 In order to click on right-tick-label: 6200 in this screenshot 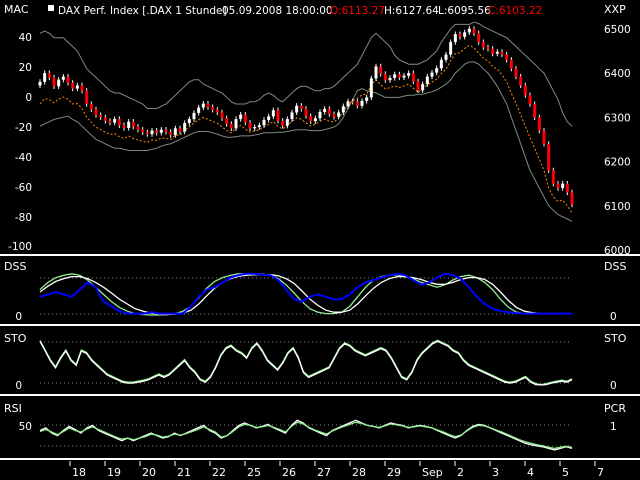, I will do `click(617, 163)`.